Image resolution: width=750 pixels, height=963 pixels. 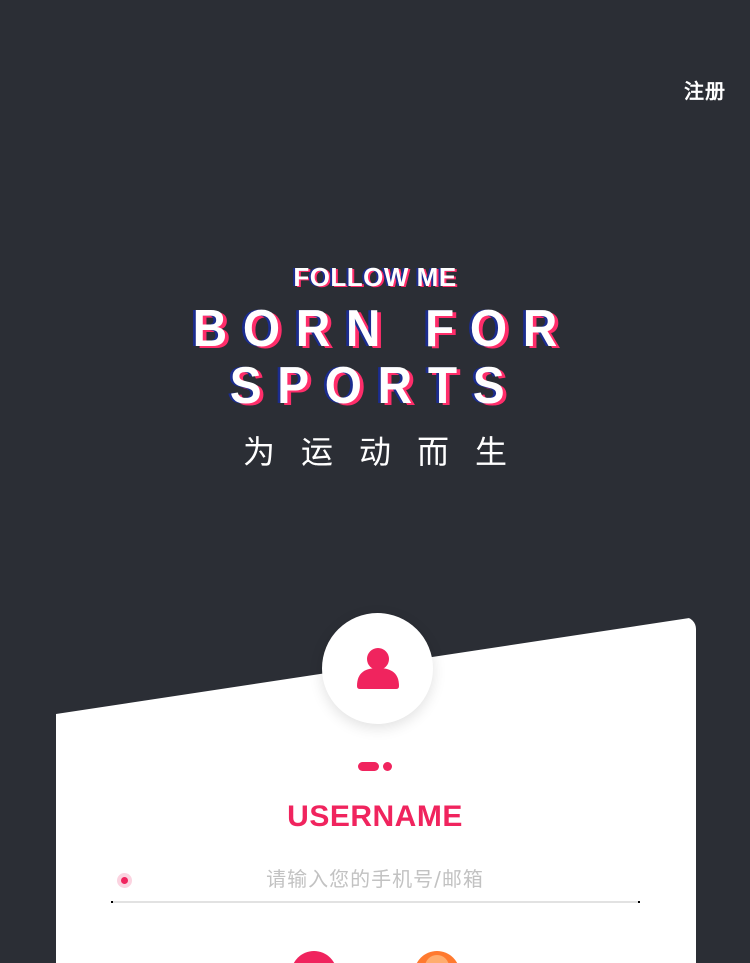 I want to click on page-indicator-active, so click(x=368, y=766).